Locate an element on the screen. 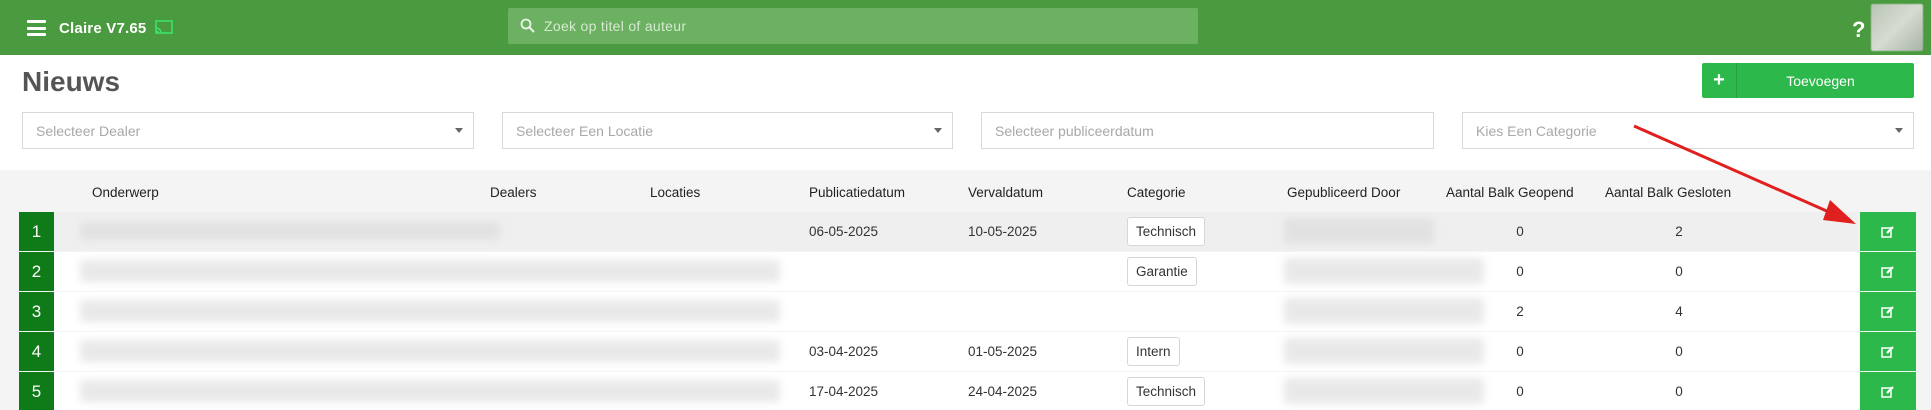 The width and height of the screenshot is (1931, 410). cell-vervaldatum: 24-04-2025 is located at coordinates (1003, 391).